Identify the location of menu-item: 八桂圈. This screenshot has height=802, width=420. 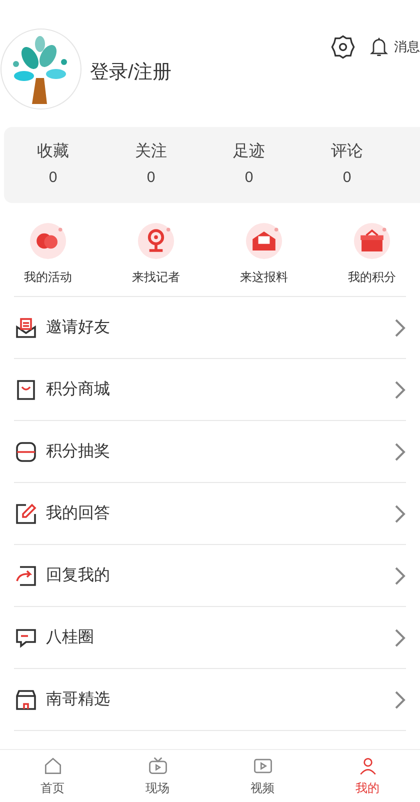
(210, 638).